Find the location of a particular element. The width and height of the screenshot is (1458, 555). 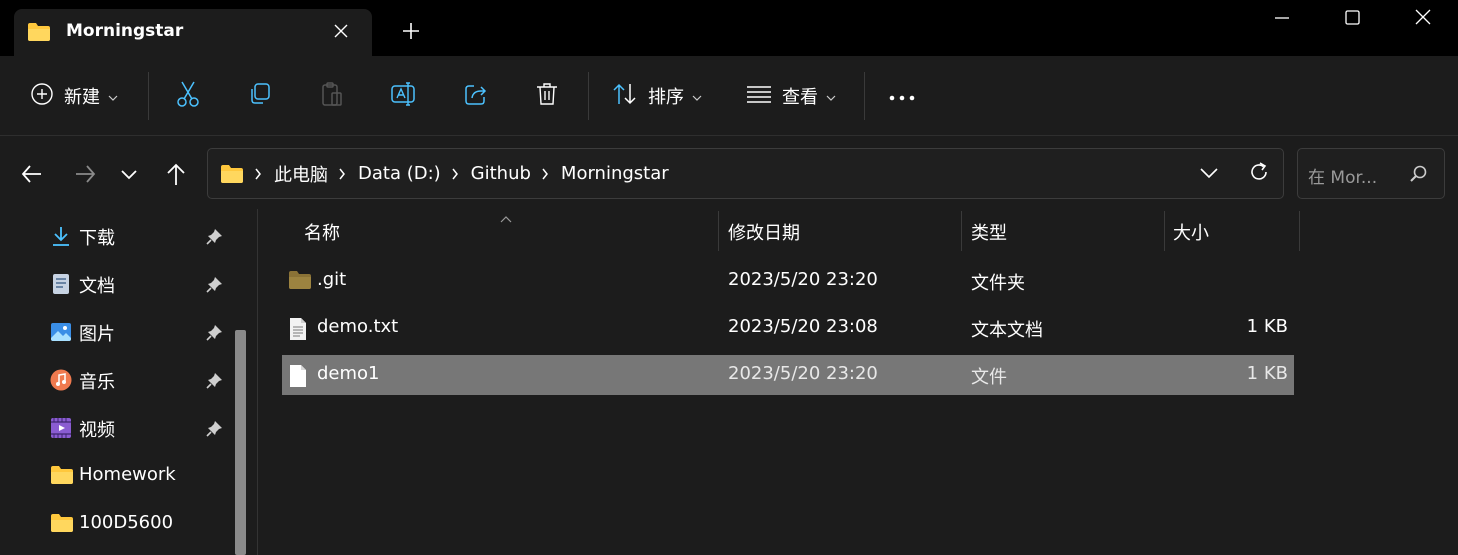

breadcrumb-item: Data (D:) is located at coordinates (399, 173).